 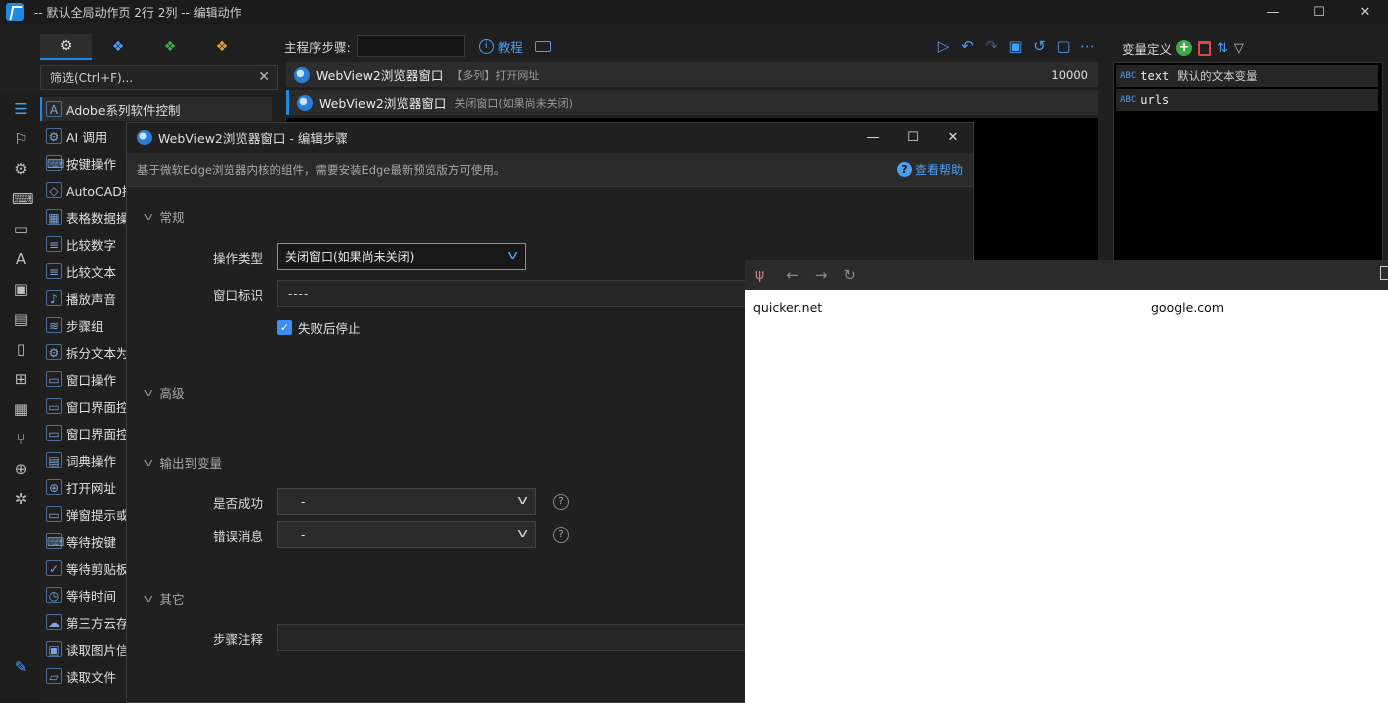 I want to click on category-label: AutoCAD控, so click(x=100, y=191).